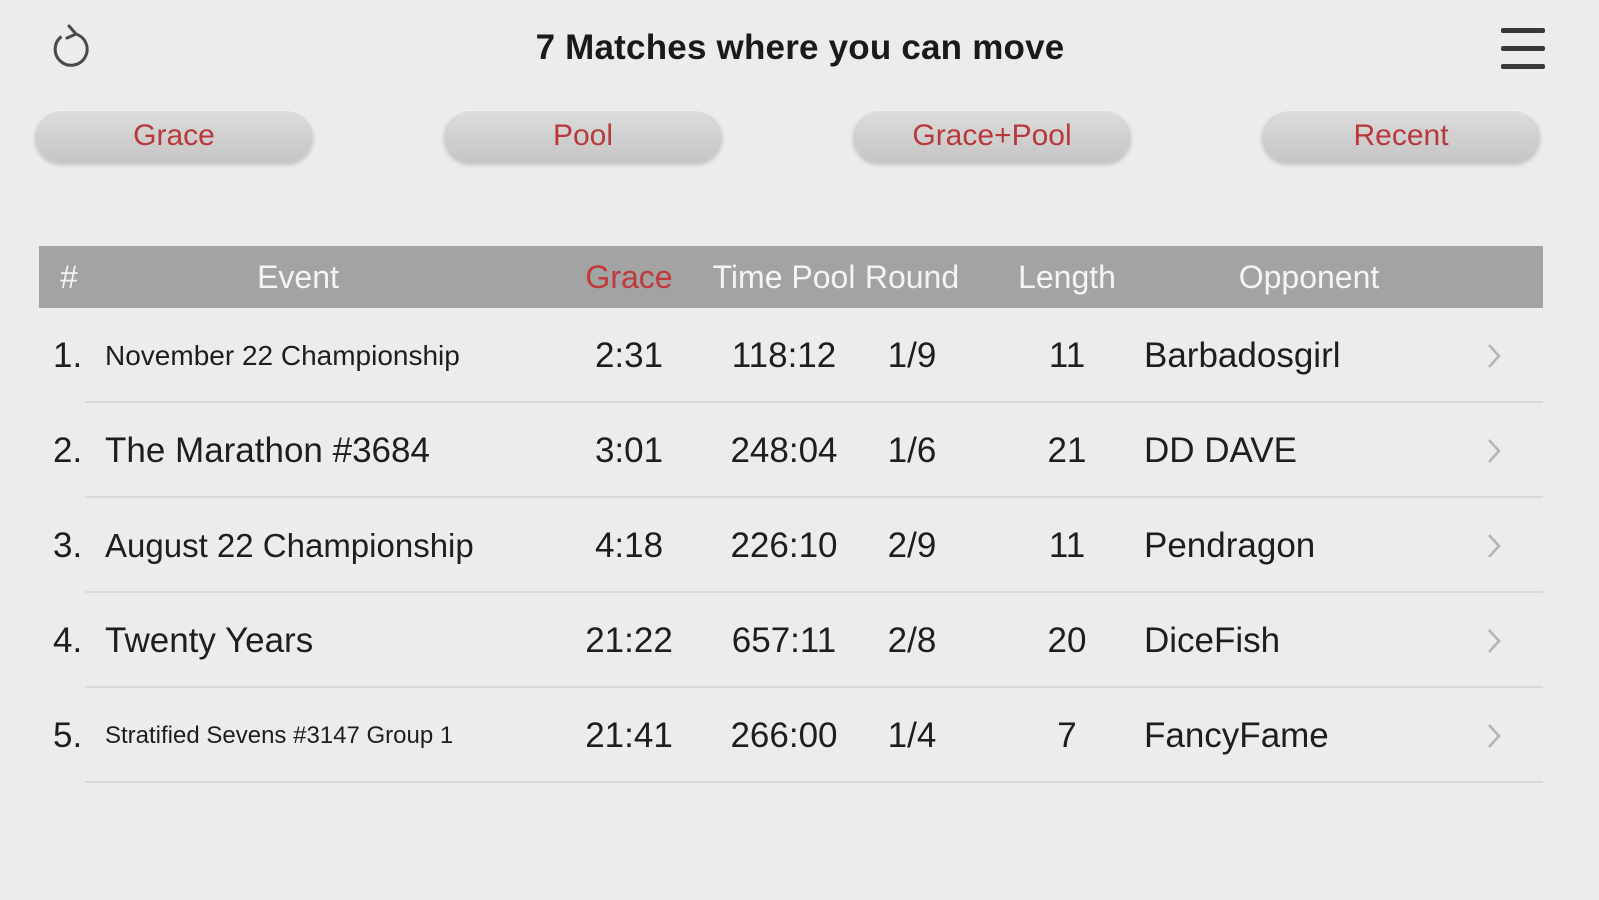  What do you see at coordinates (1067, 277) in the screenshot?
I see `column-header-length: Length` at bounding box center [1067, 277].